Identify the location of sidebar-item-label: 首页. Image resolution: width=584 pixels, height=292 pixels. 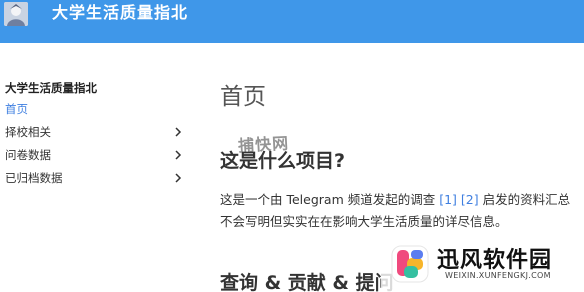
(16, 109).